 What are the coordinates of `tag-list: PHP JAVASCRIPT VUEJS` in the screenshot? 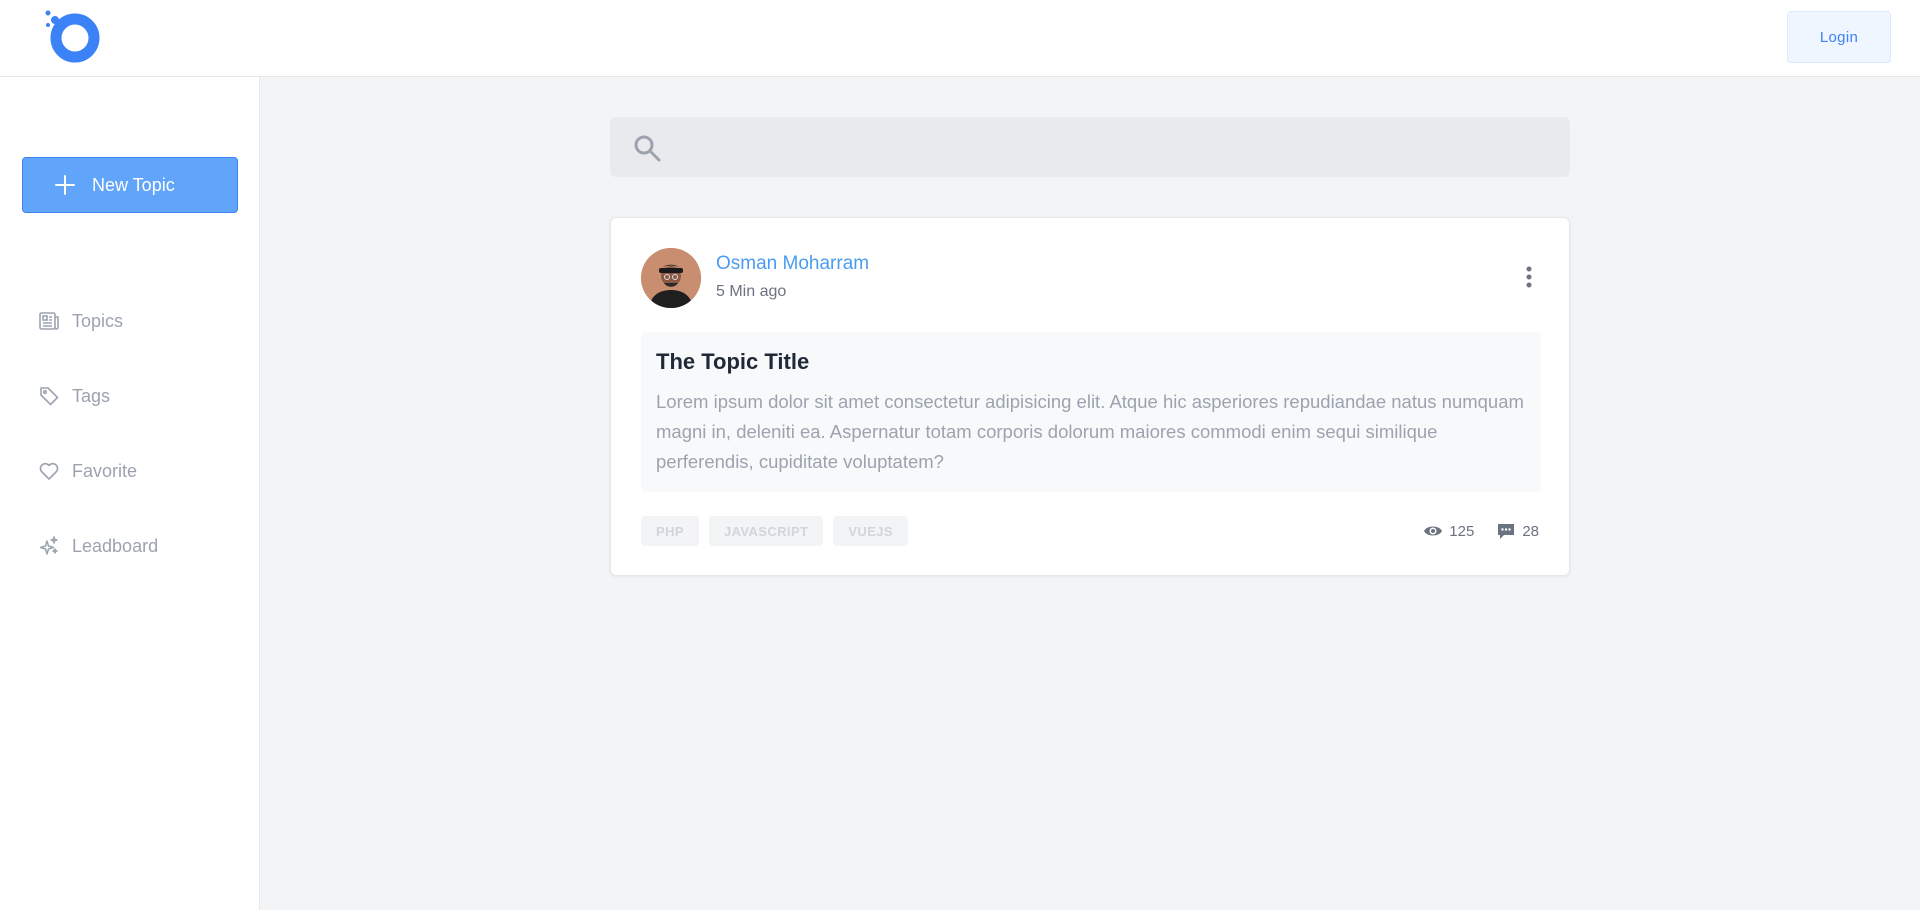 It's located at (779, 531).